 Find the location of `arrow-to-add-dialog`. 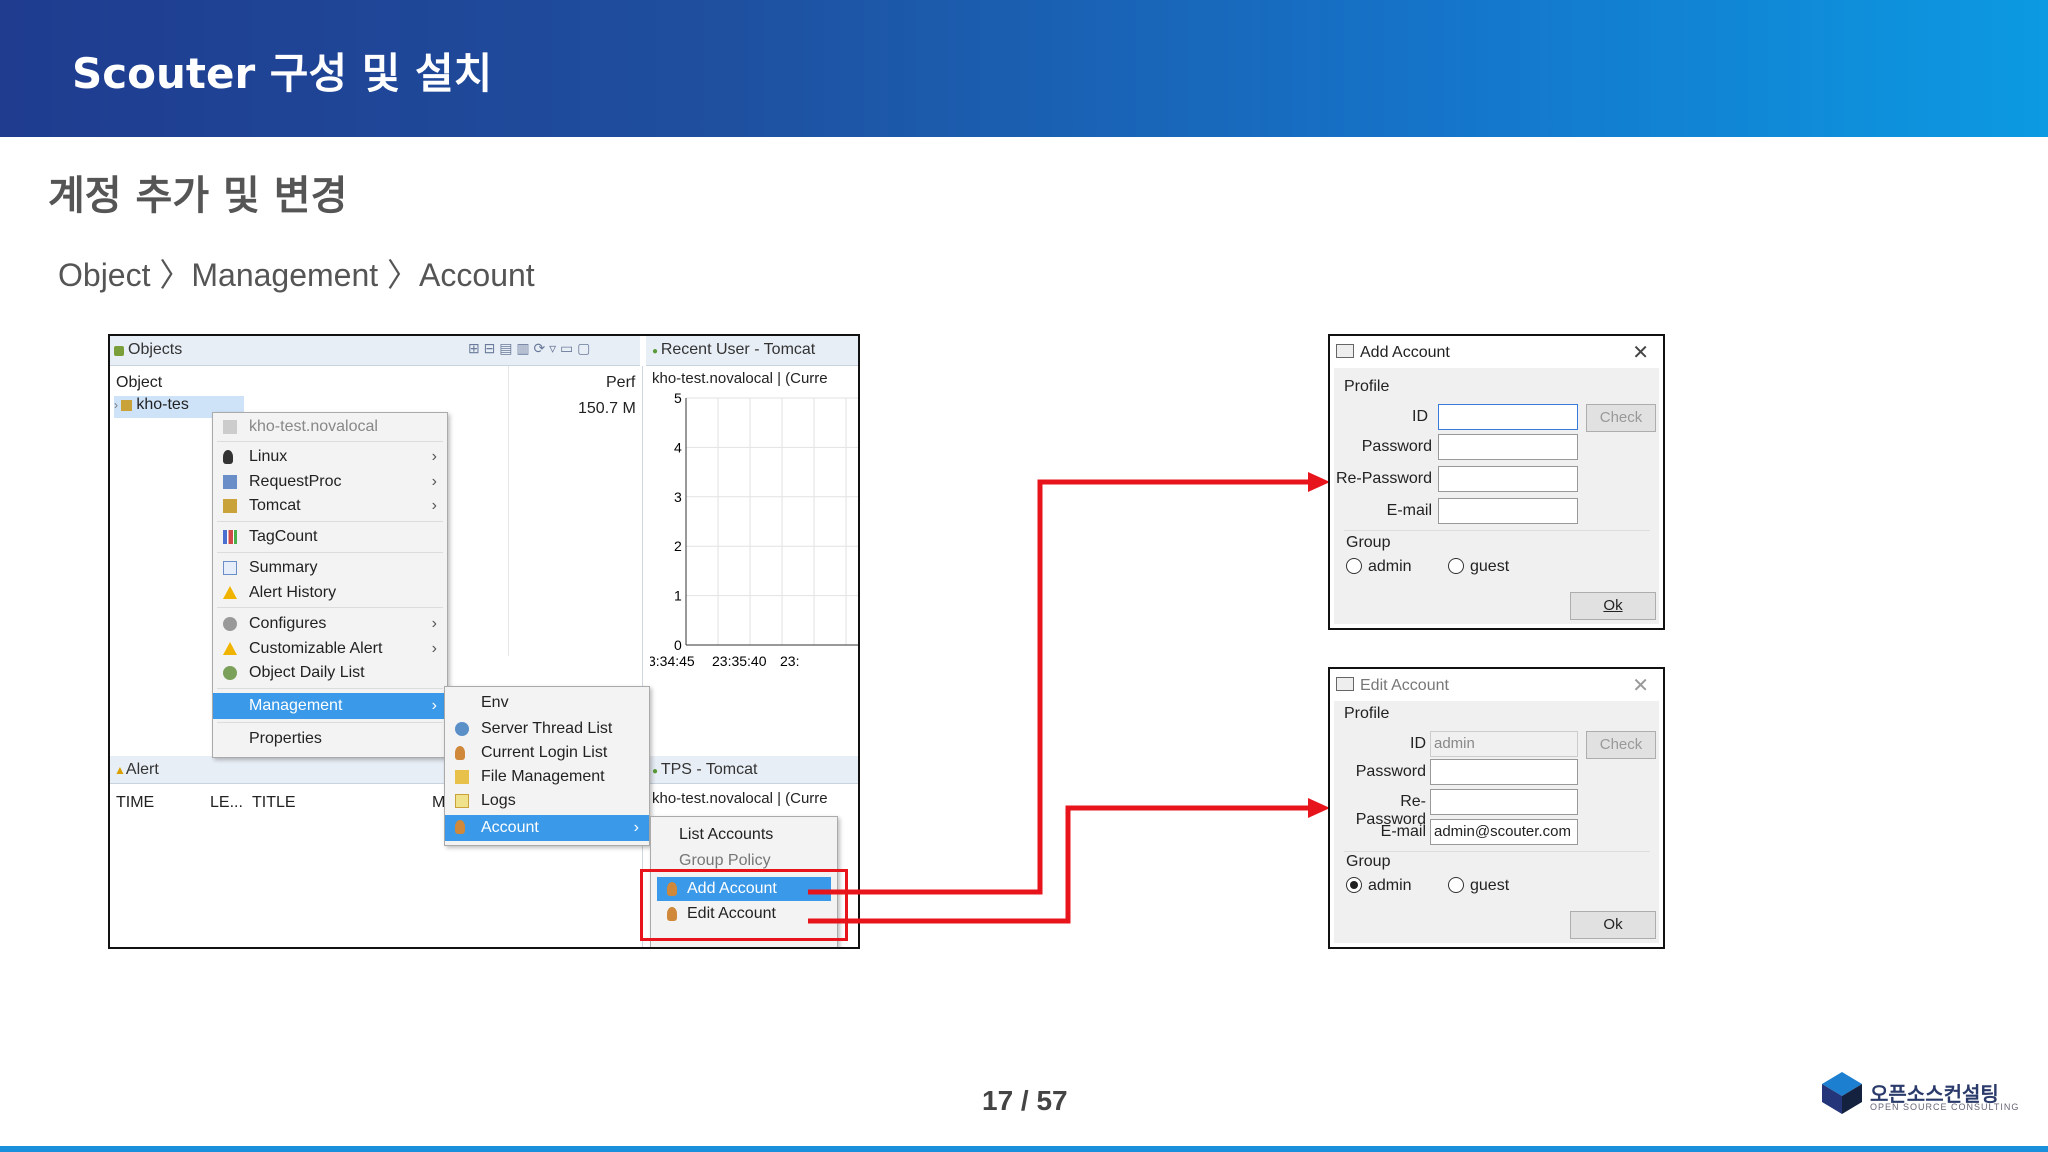

arrow-to-add-dialog is located at coordinates (1059, 687).